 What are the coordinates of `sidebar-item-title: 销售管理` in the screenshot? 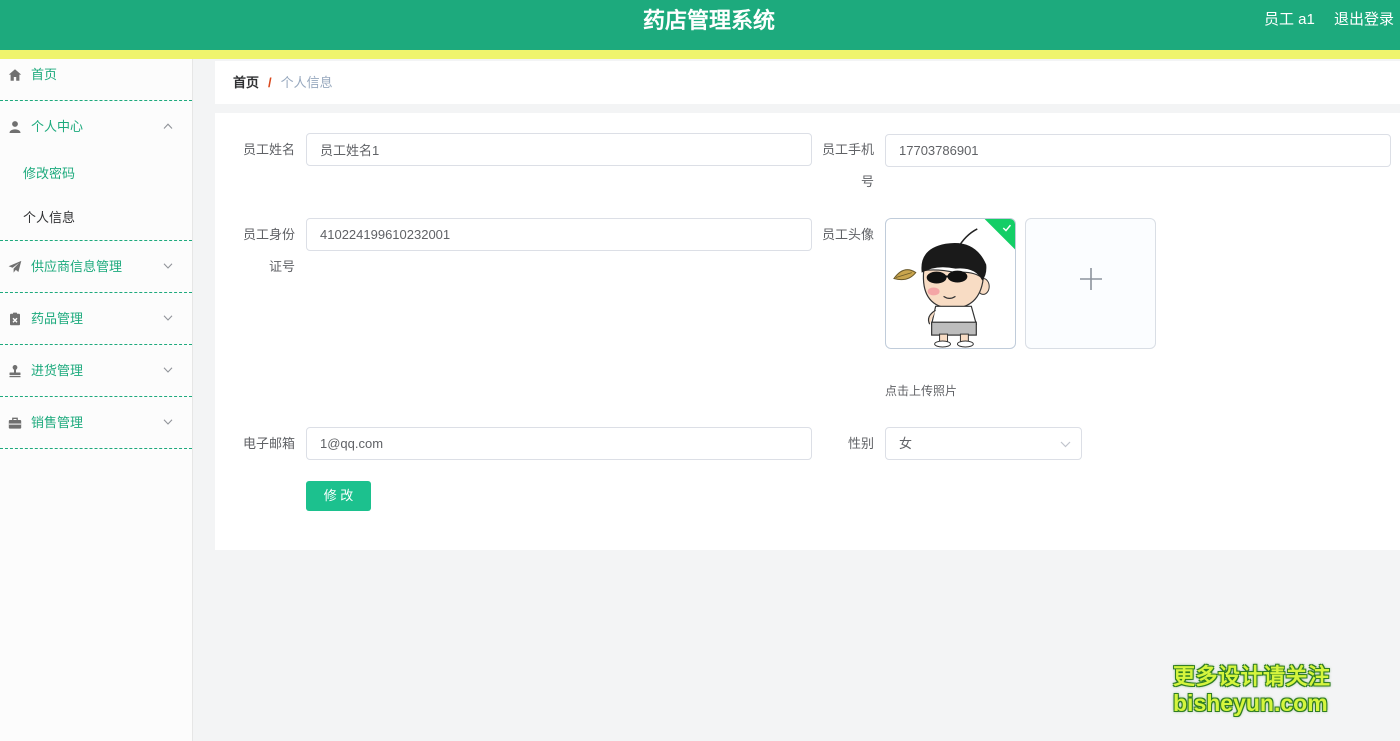 It's located at (96, 422).